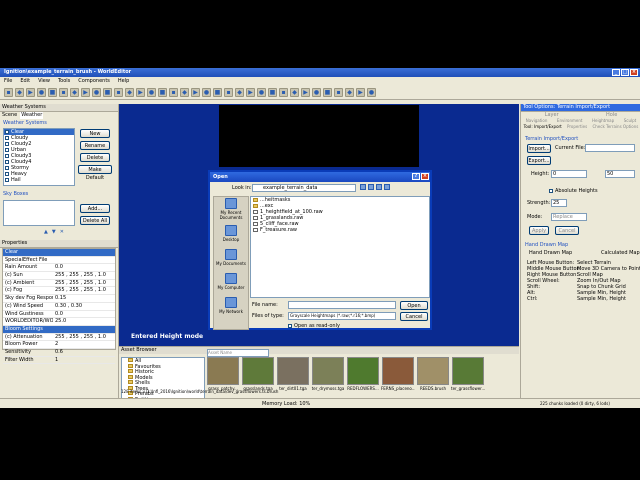 The image size is (640, 480). Describe the element at coordinates (84, 321) in the screenshot. I see `property-value: 25.0` at that location.